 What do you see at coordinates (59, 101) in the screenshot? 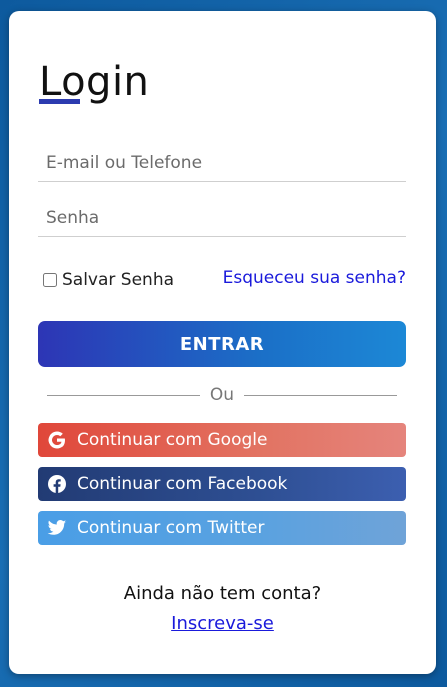
I see `title-underline` at bounding box center [59, 101].